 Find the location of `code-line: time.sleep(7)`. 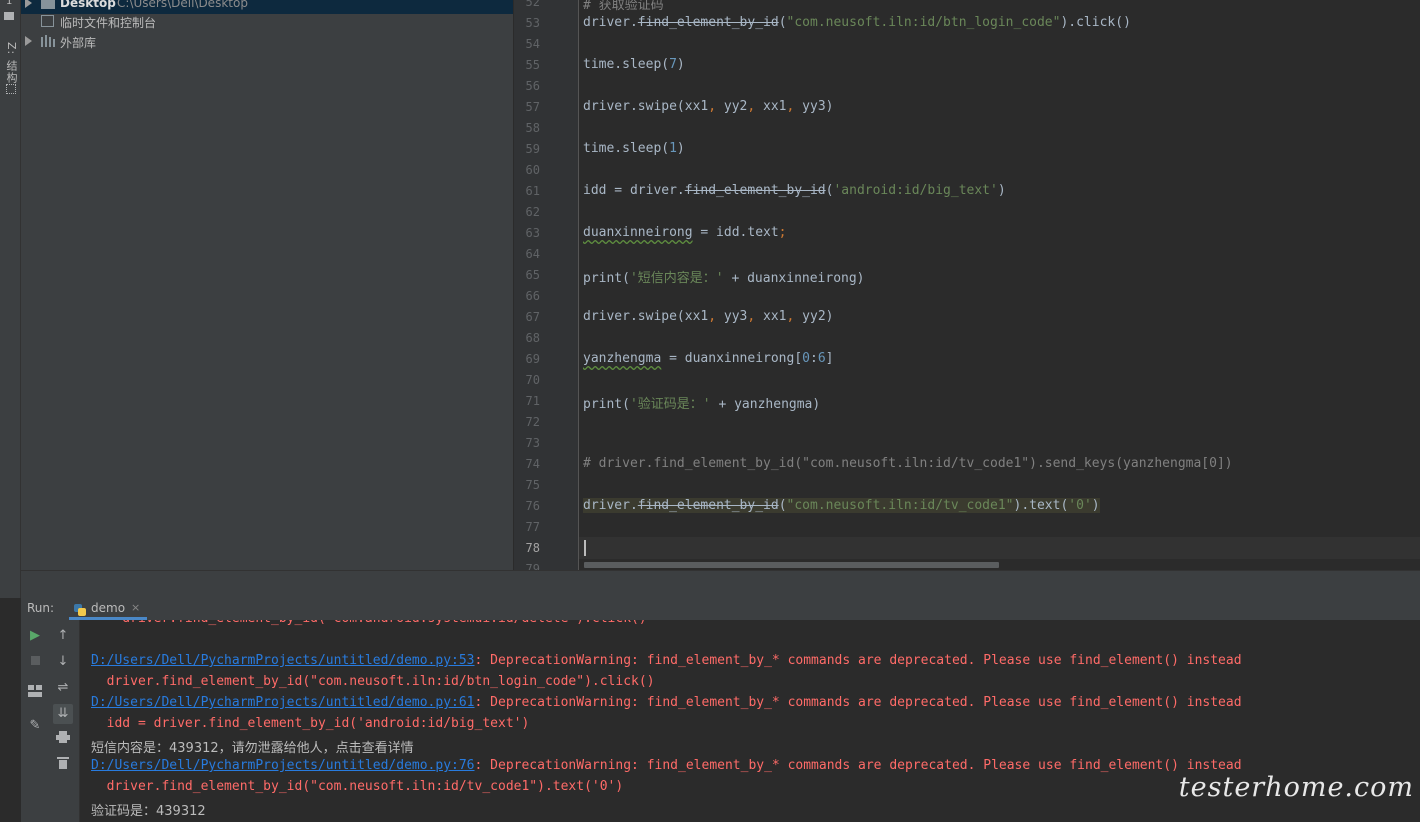

code-line: time.sleep(7) is located at coordinates (634, 64).